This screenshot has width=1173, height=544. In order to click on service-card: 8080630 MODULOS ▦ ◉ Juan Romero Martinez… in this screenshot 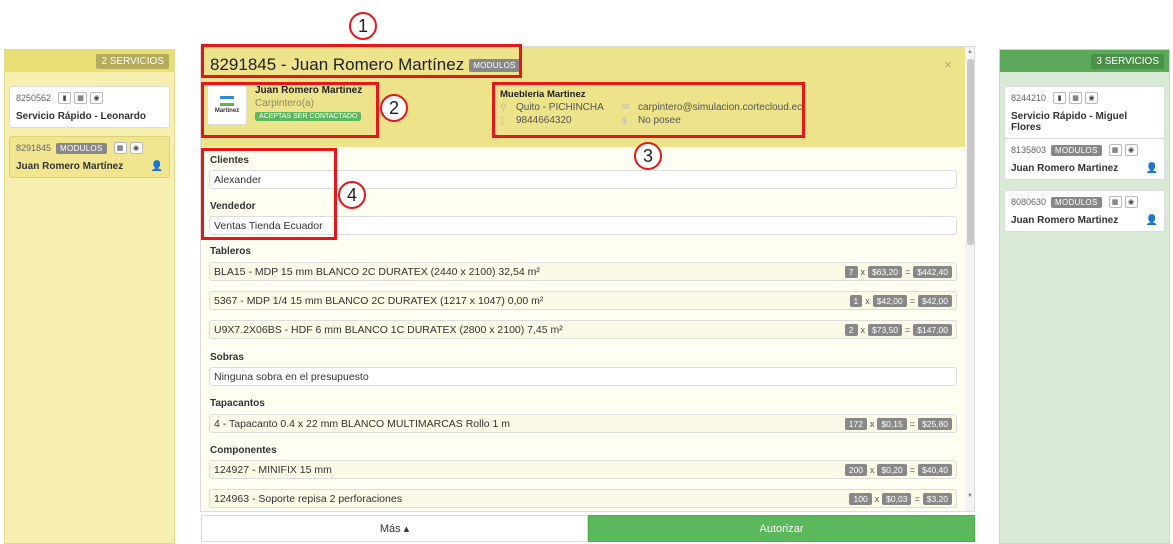, I will do `click(1084, 211)`.